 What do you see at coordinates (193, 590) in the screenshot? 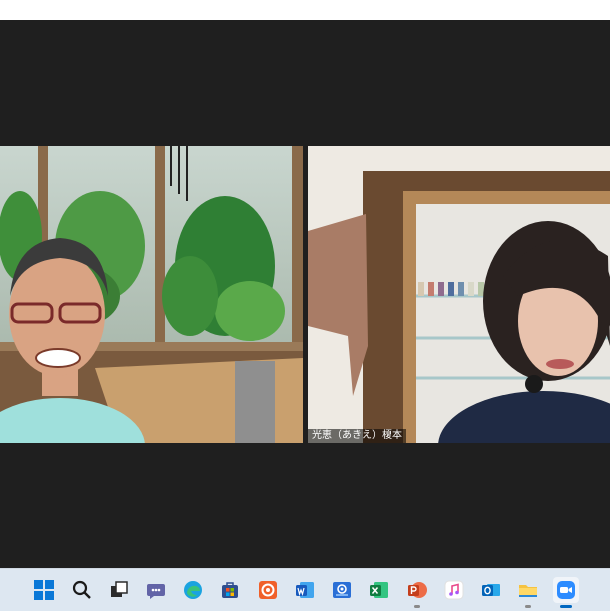
I see `edge-icon` at bounding box center [193, 590].